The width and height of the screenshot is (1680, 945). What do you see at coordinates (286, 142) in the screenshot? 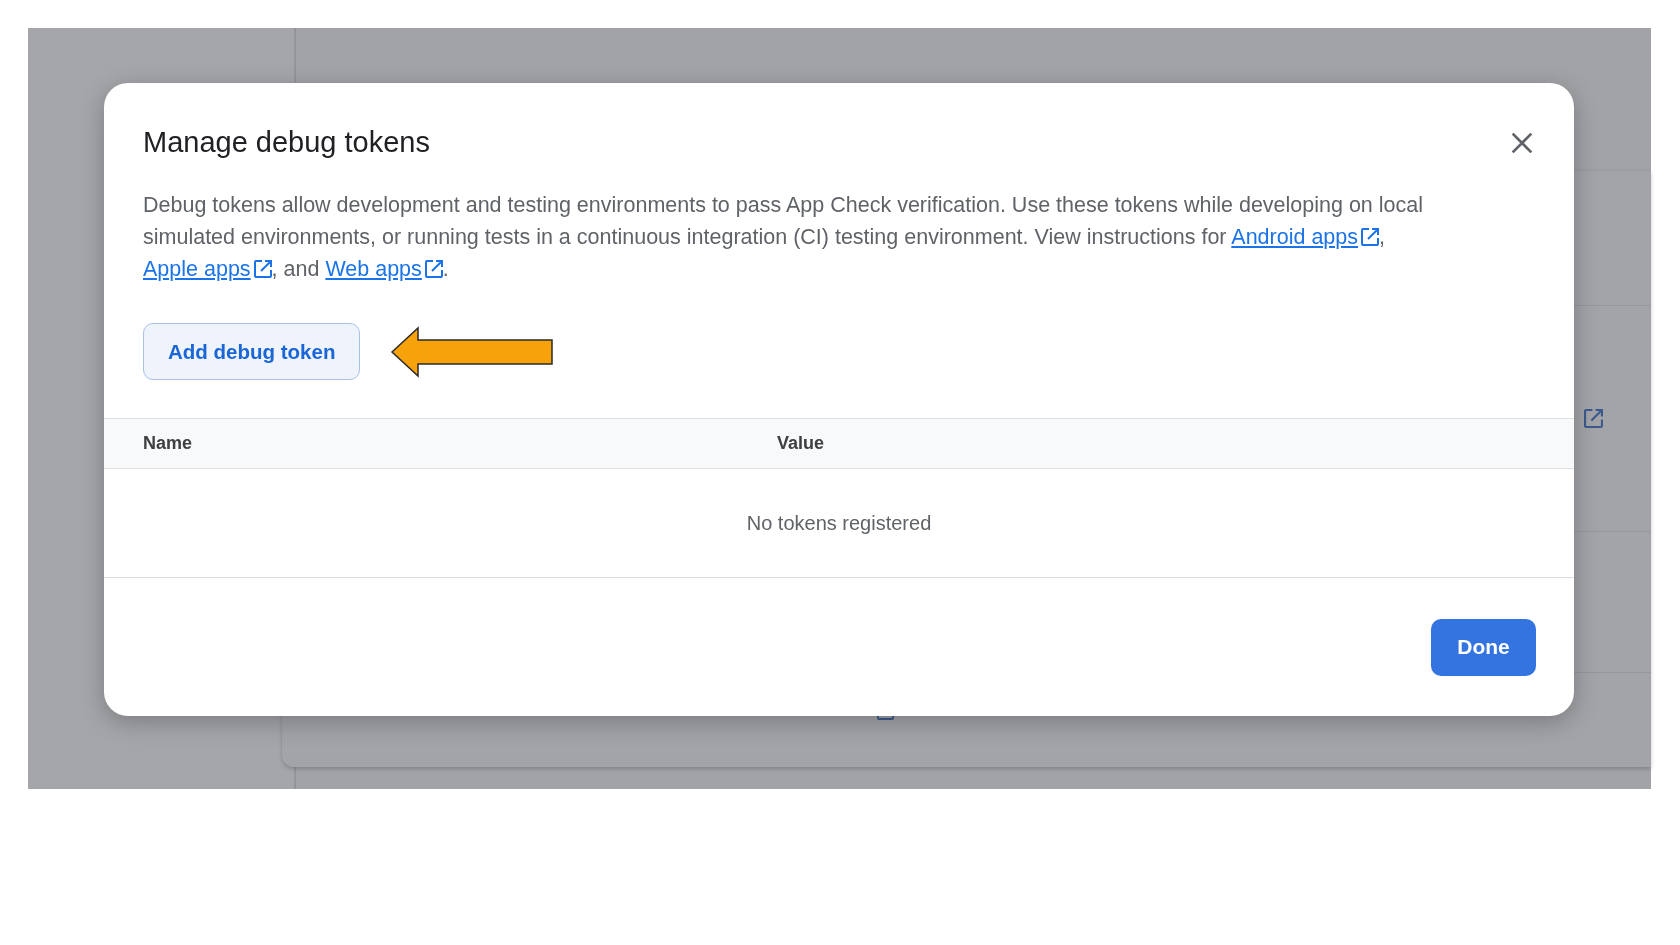
I see `dialog-title: Manage debug tokens` at bounding box center [286, 142].